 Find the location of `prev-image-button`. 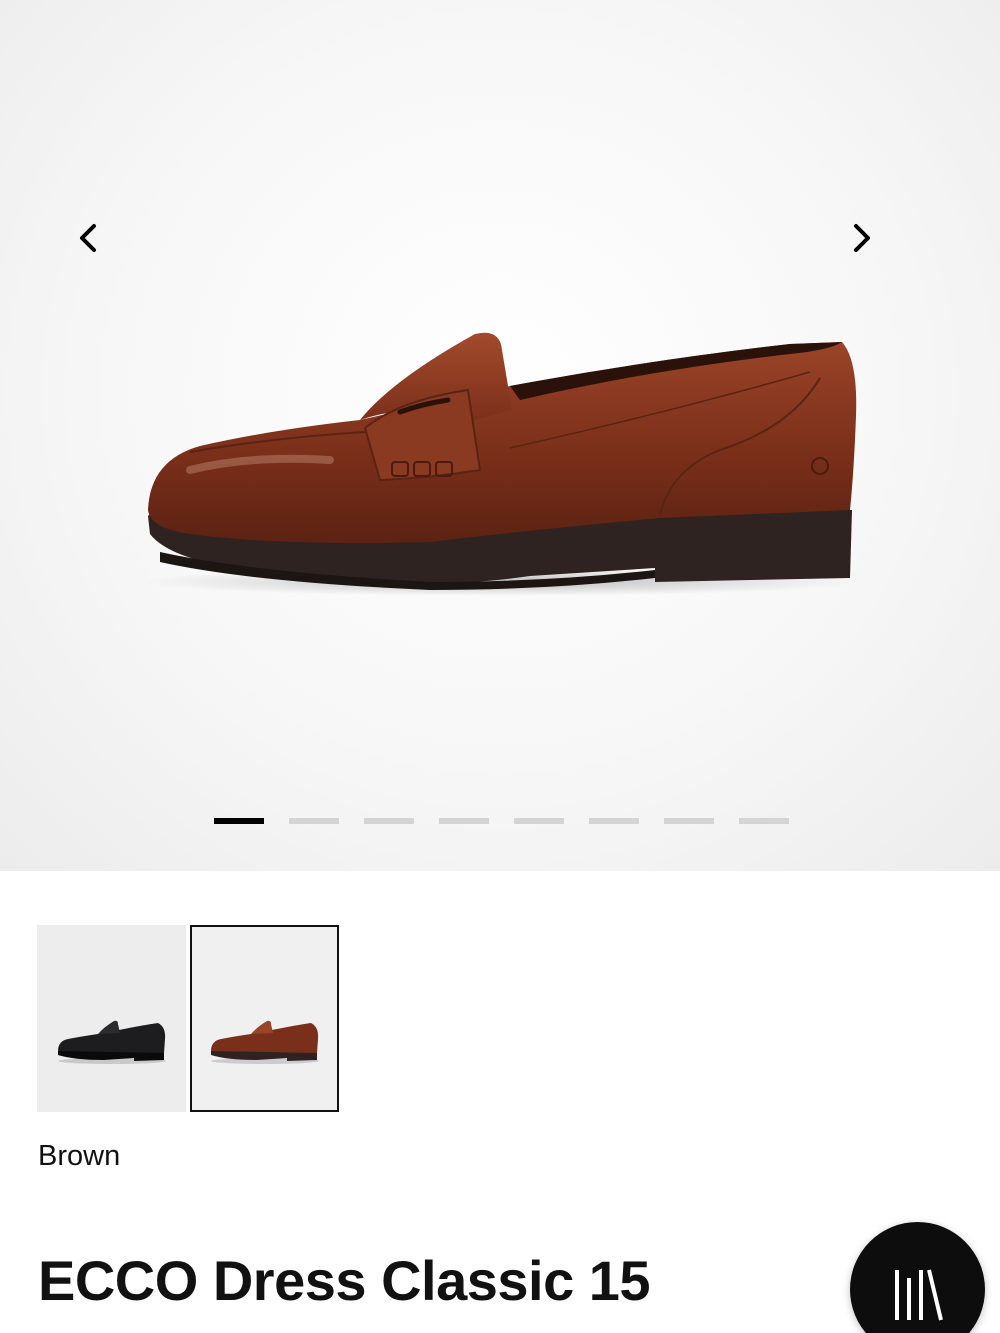

prev-image-button is located at coordinates (88, 238).